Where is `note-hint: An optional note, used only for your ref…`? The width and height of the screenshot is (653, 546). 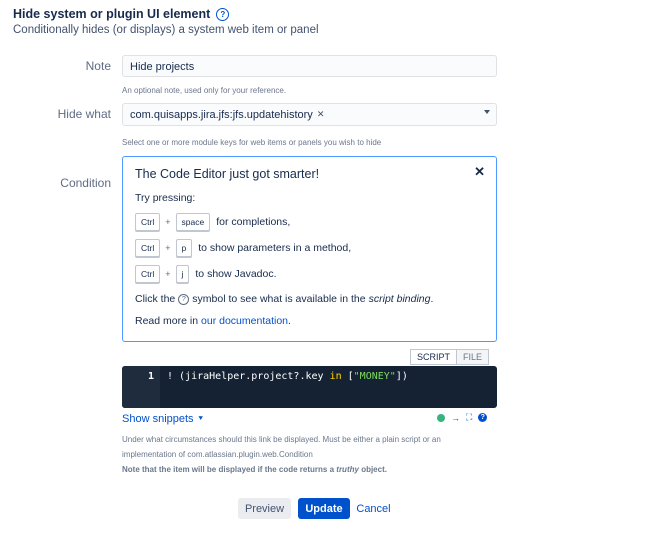 note-hint: An optional note, used only for your ref… is located at coordinates (204, 90).